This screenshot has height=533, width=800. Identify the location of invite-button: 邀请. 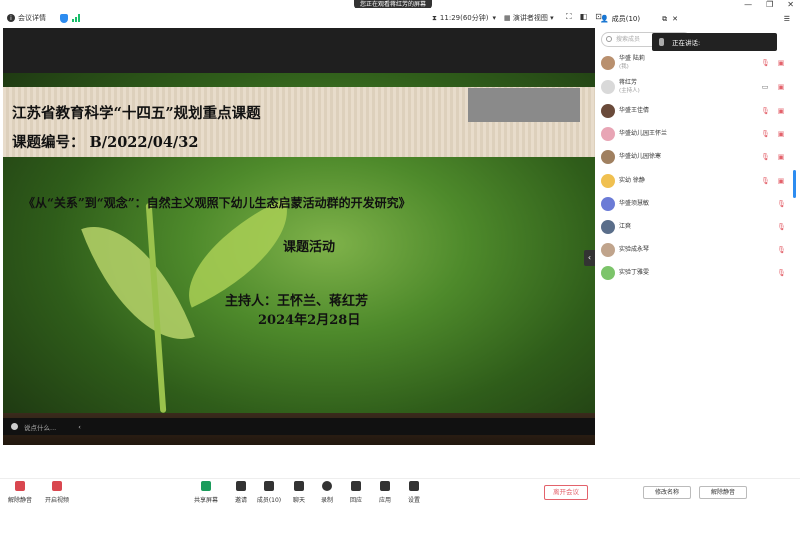
(241, 492).